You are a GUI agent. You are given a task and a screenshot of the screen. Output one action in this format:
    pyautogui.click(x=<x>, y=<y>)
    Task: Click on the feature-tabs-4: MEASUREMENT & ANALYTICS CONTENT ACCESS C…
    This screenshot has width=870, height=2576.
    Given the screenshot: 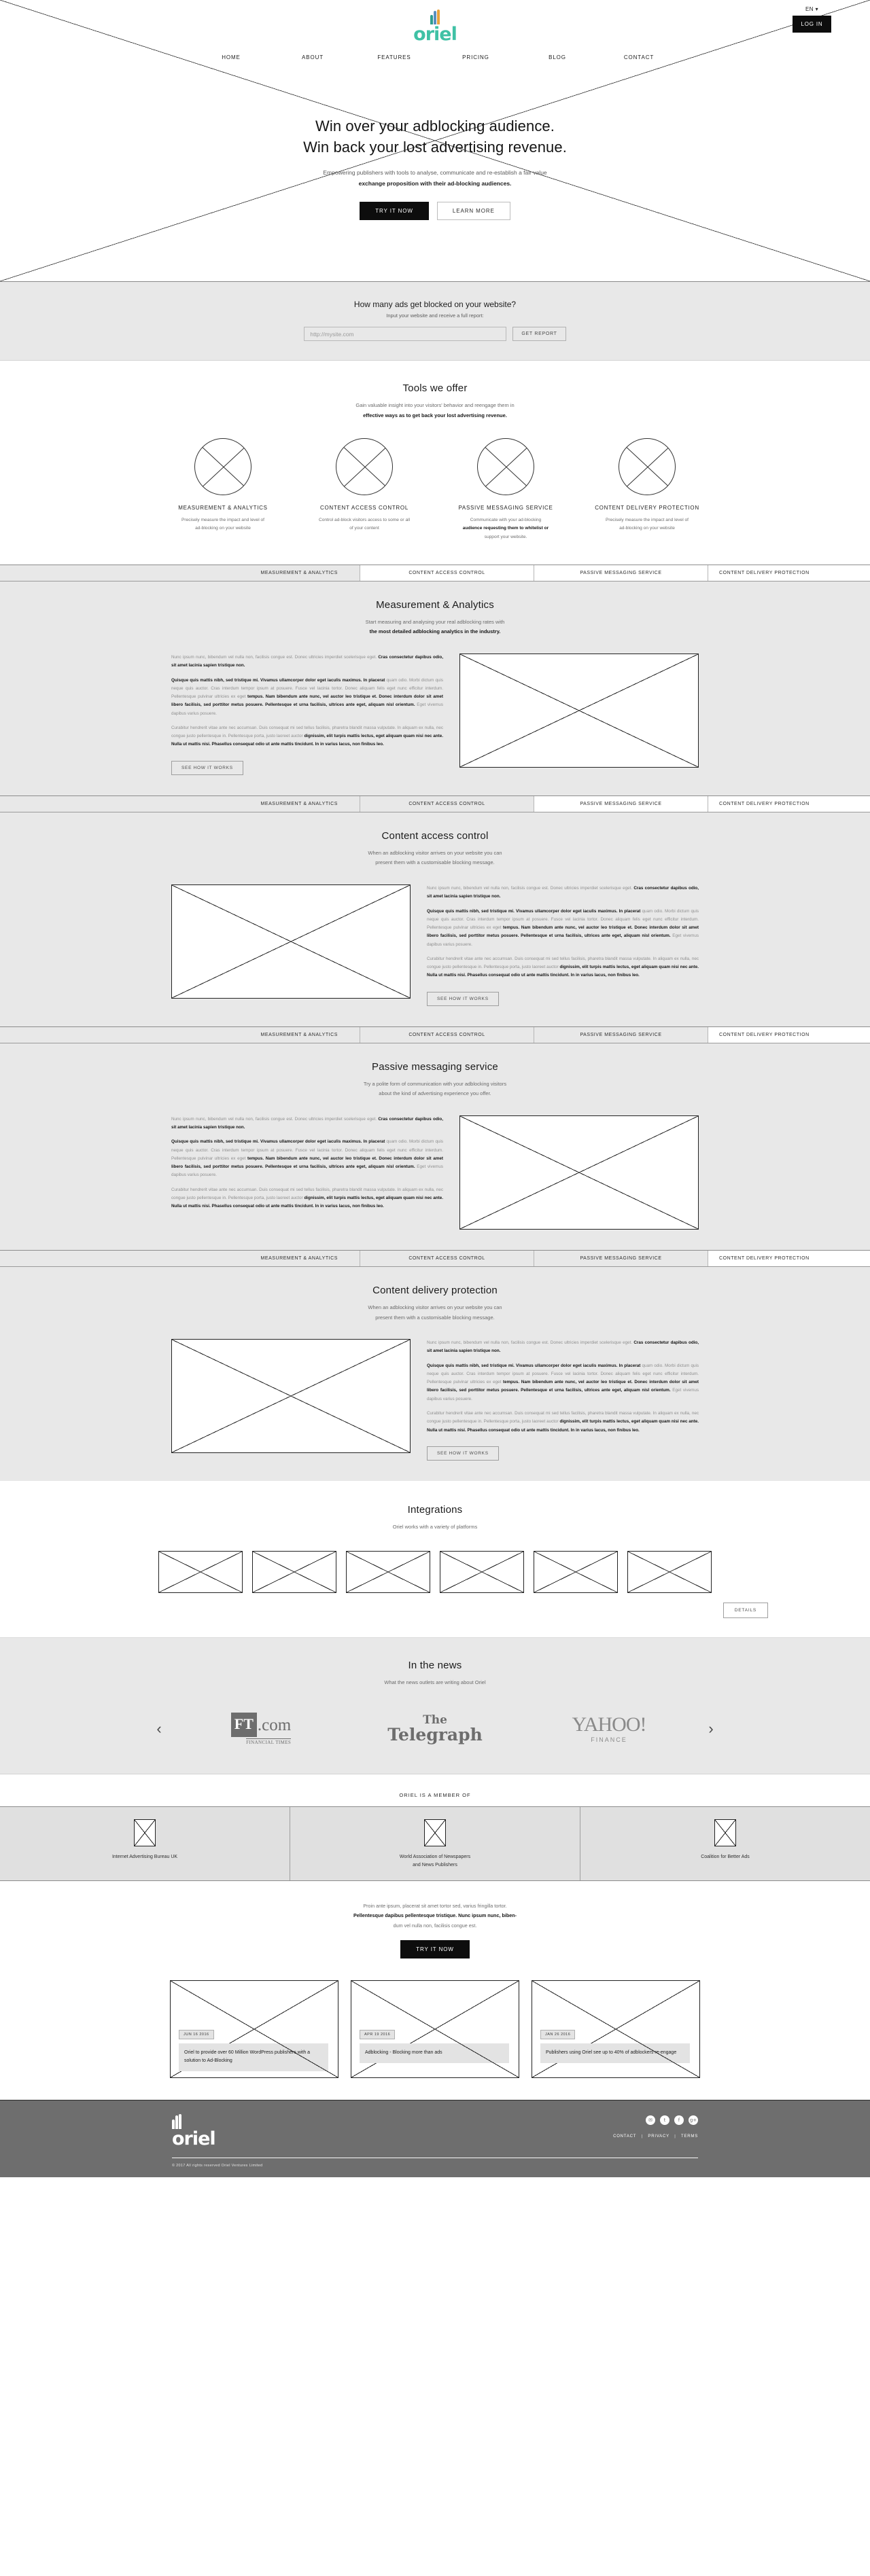 What is the action you would take?
    pyautogui.click(x=435, y=1258)
    